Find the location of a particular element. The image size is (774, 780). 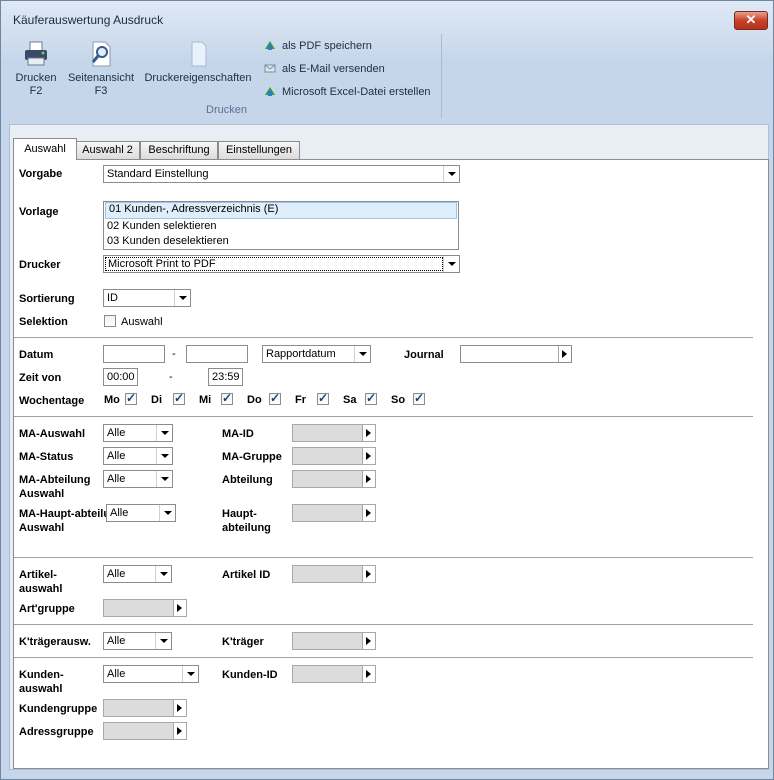

hauptabteilung-picker is located at coordinates (334, 513).